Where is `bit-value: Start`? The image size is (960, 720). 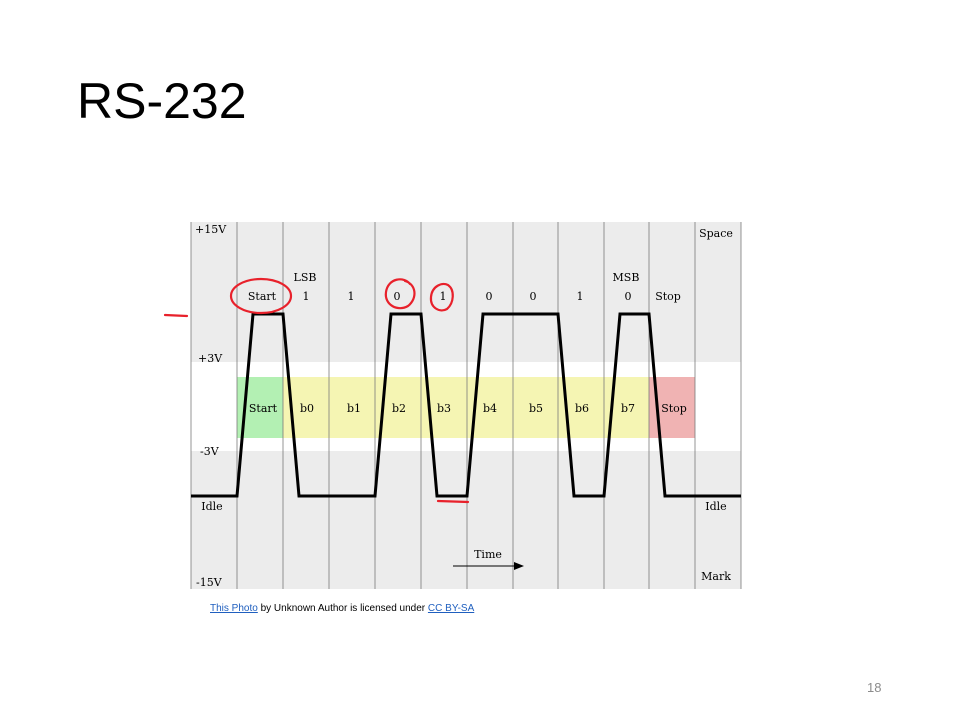
bit-value: Start is located at coordinates (262, 296).